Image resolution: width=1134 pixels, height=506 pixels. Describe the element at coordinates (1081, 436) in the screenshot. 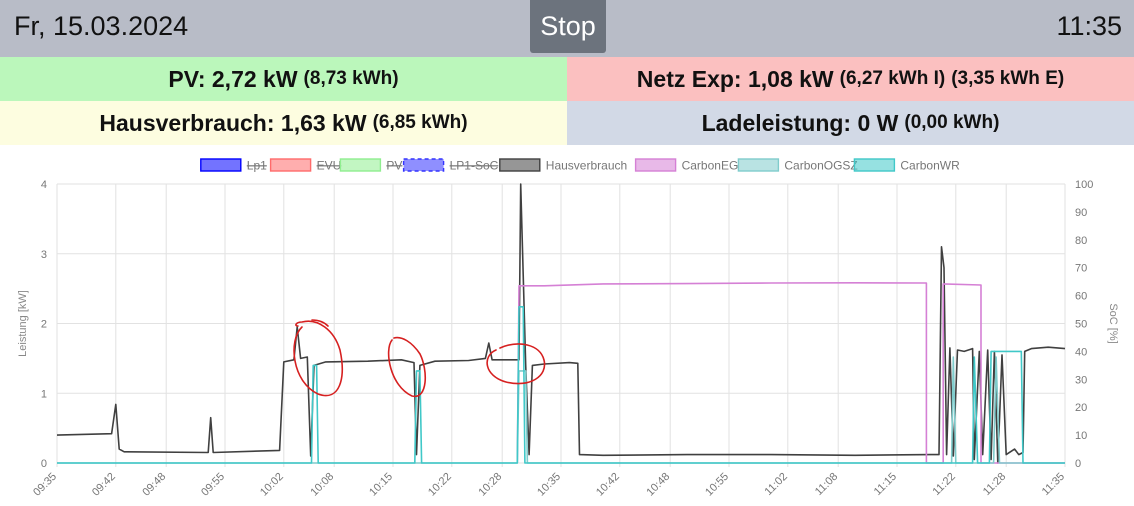

I see `y2-tick-label: 10` at that location.